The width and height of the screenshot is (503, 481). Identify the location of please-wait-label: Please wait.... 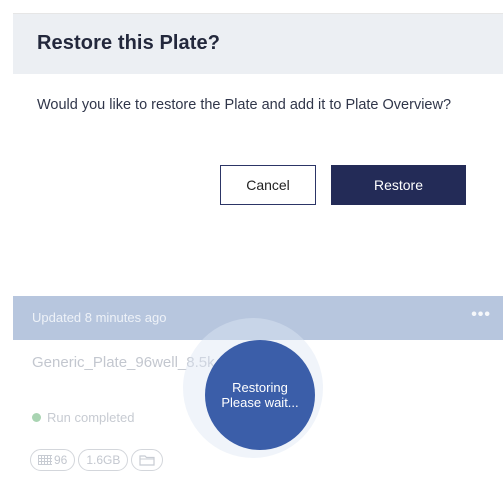
(260, 402).